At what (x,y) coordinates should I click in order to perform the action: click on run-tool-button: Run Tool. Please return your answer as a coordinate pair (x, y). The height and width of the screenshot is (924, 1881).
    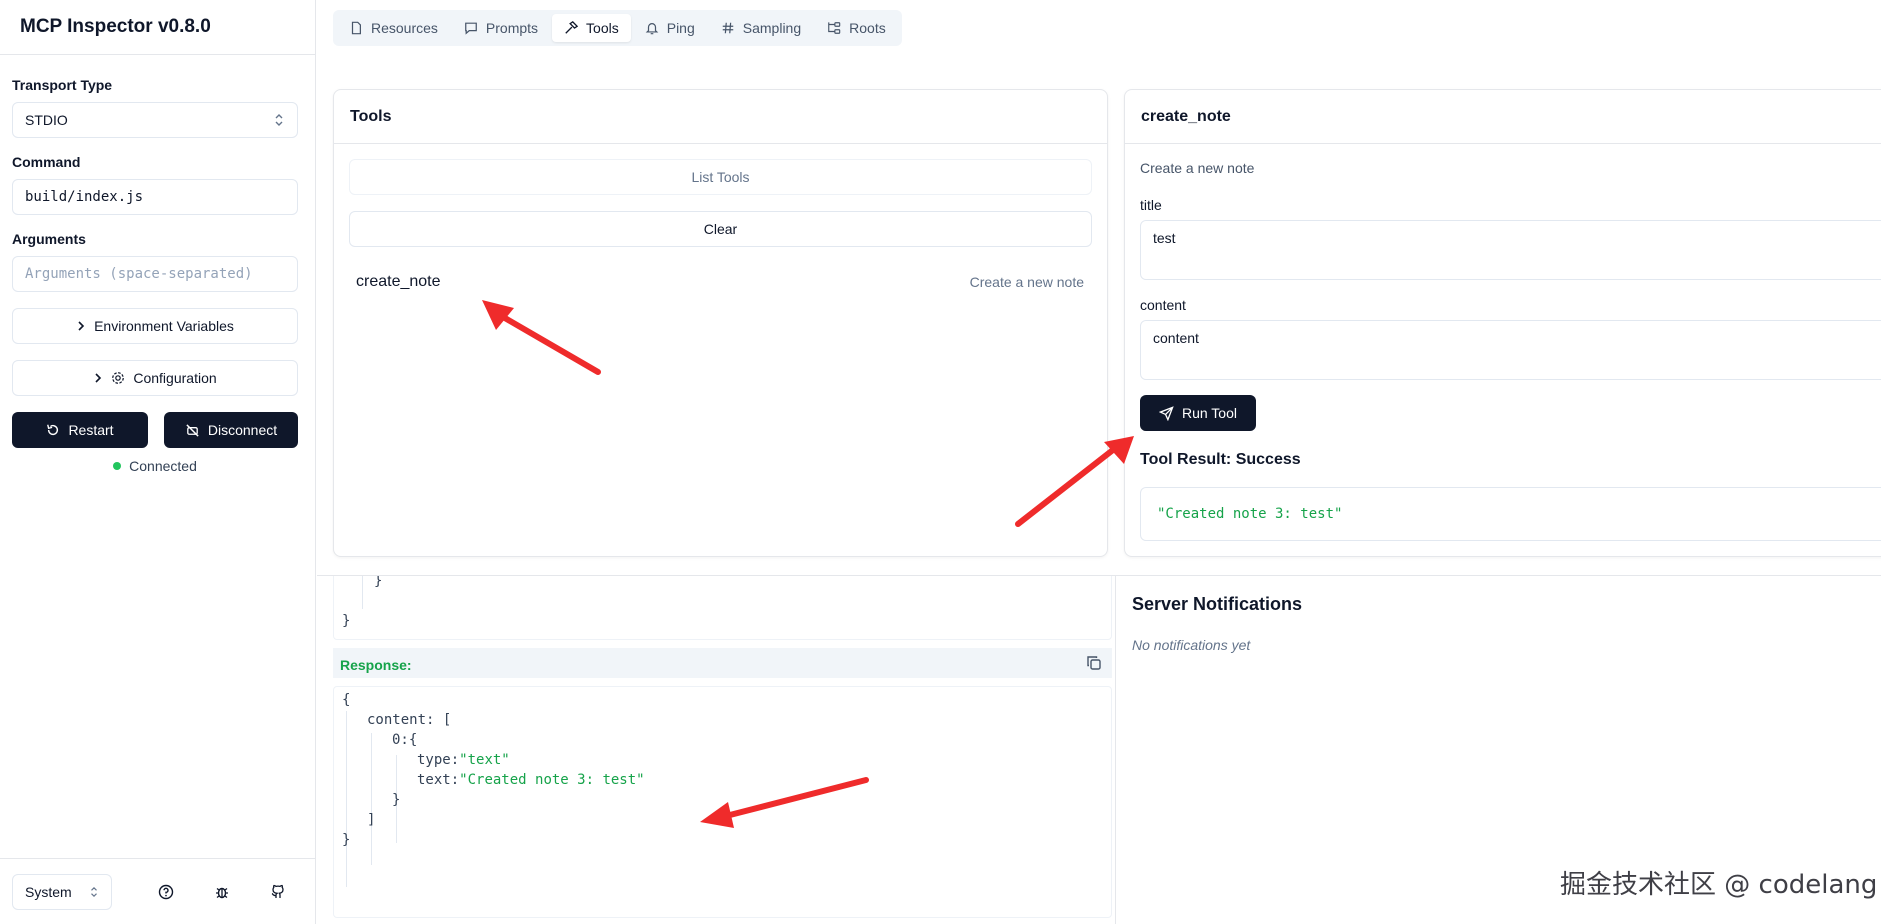
    Looking at the image, I should click on (1198, 413).